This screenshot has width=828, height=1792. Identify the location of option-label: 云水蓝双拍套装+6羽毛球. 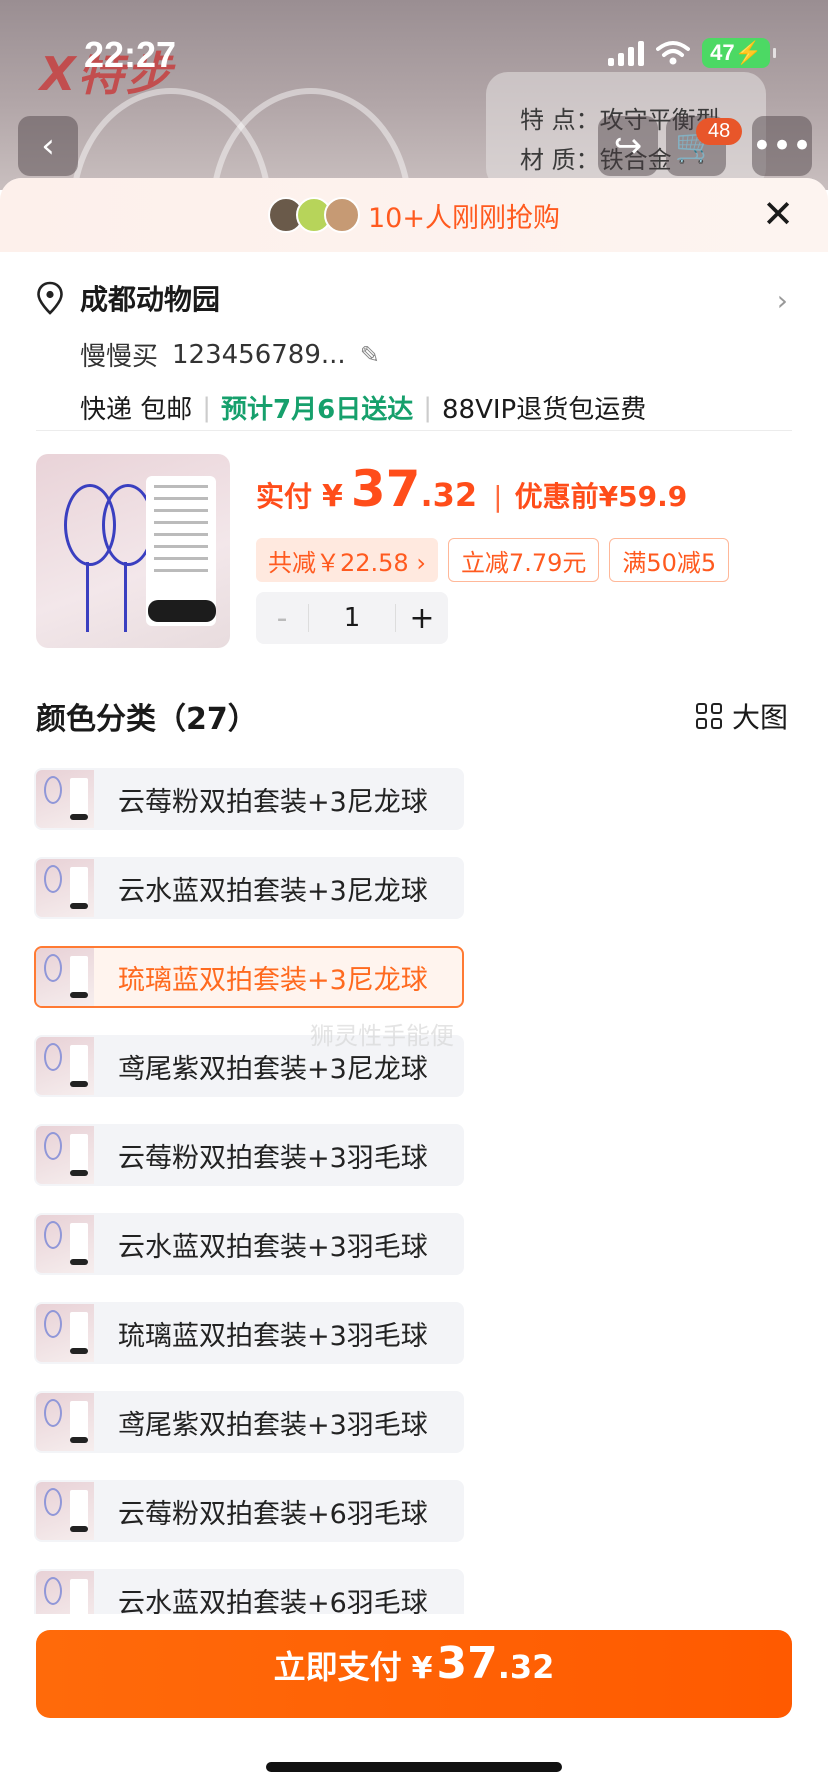
(273, 1601).